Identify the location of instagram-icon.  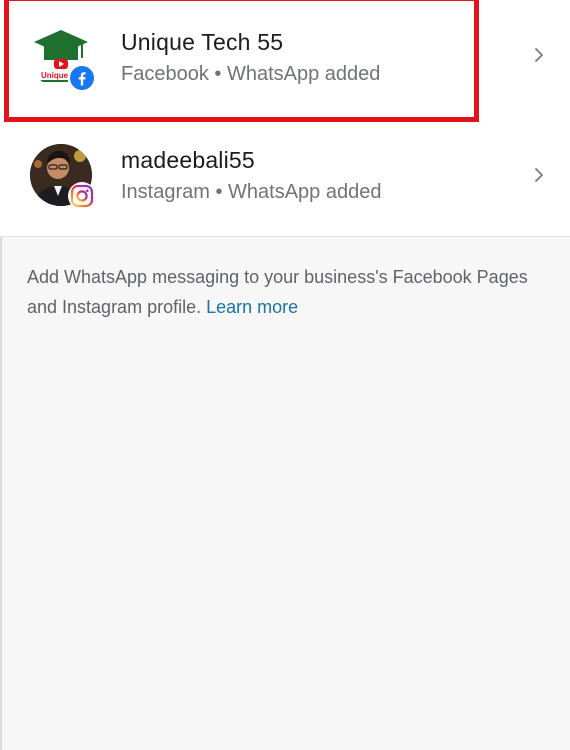
(82, 196).